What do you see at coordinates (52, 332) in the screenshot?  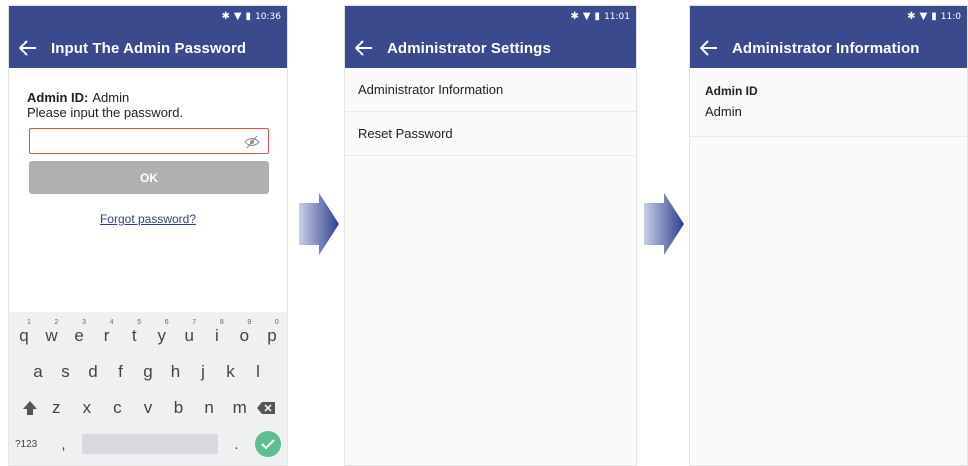 I see `key-w: w2` at bounding box center [52, 332].